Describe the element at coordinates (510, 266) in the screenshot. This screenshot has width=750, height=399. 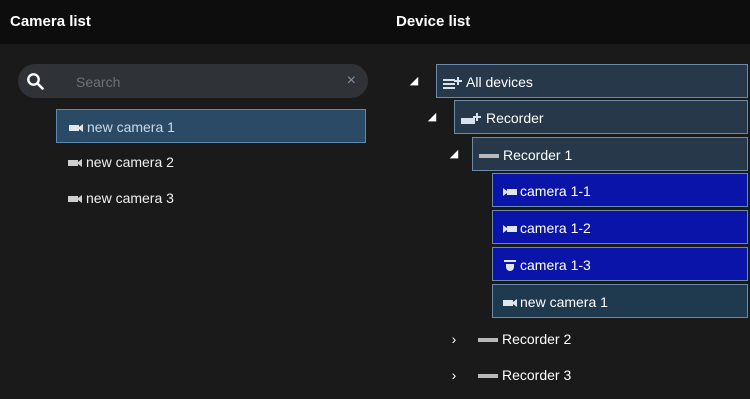
I see `dome-camera-icon` at that location.